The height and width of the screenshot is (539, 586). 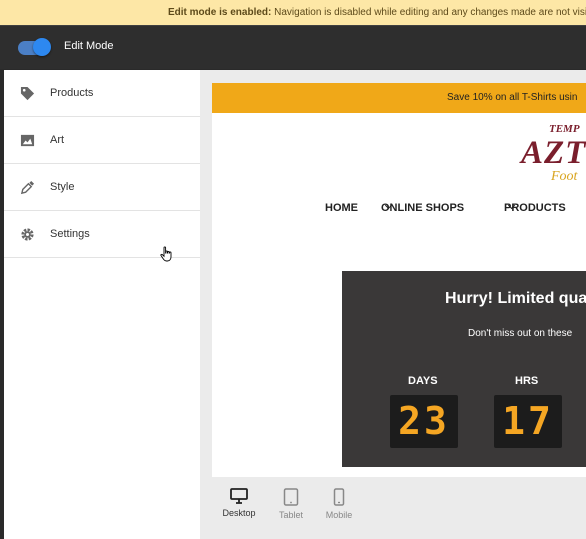 I want to click on store-logo: TEMP AZTE Foot, so click(x=551, y=156).